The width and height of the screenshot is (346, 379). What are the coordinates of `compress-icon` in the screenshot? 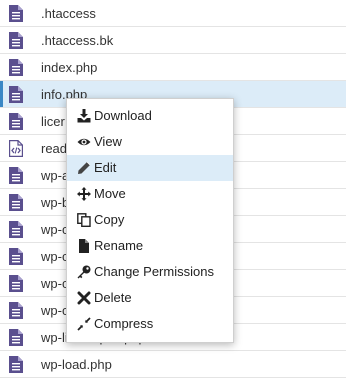 It's located at (84, 324).